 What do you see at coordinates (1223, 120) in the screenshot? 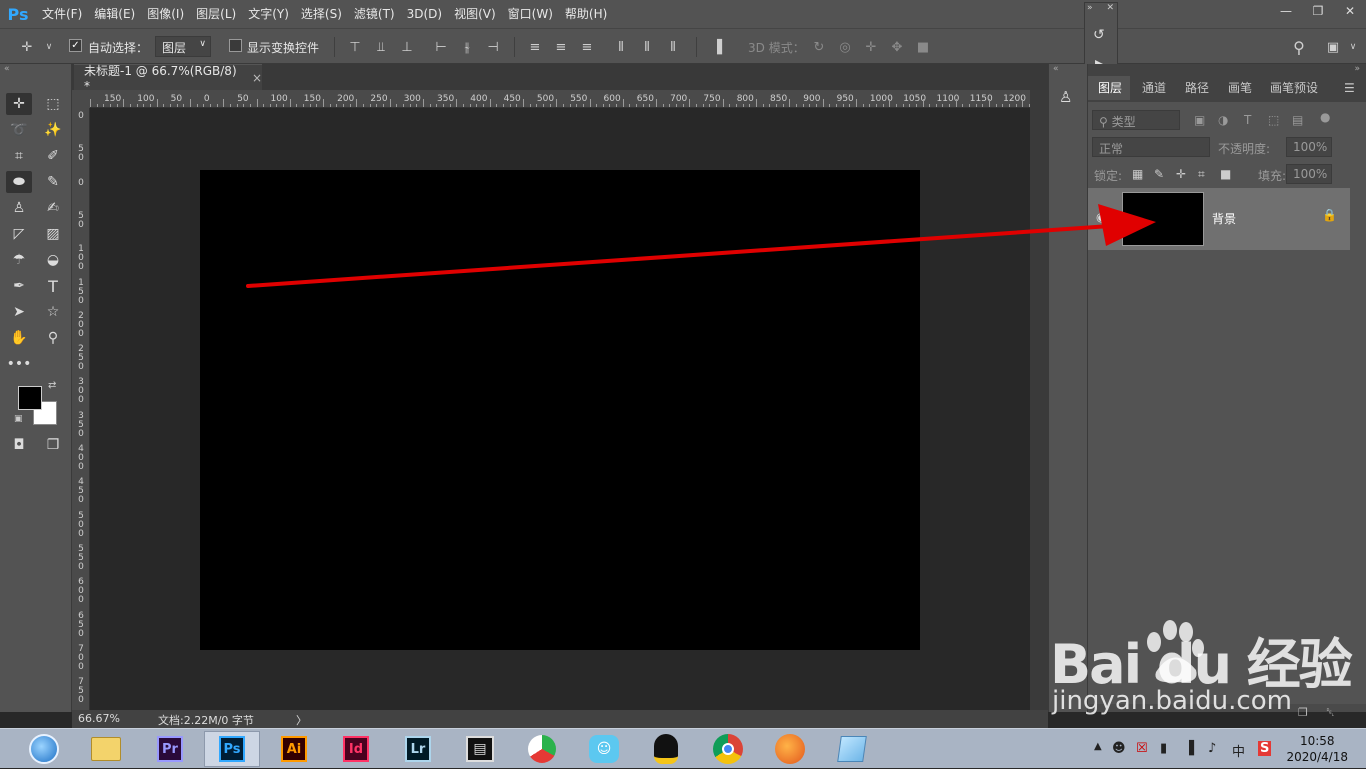
I see `filter-adjustment-icon: ◑` at bounding box center [1223, 120].